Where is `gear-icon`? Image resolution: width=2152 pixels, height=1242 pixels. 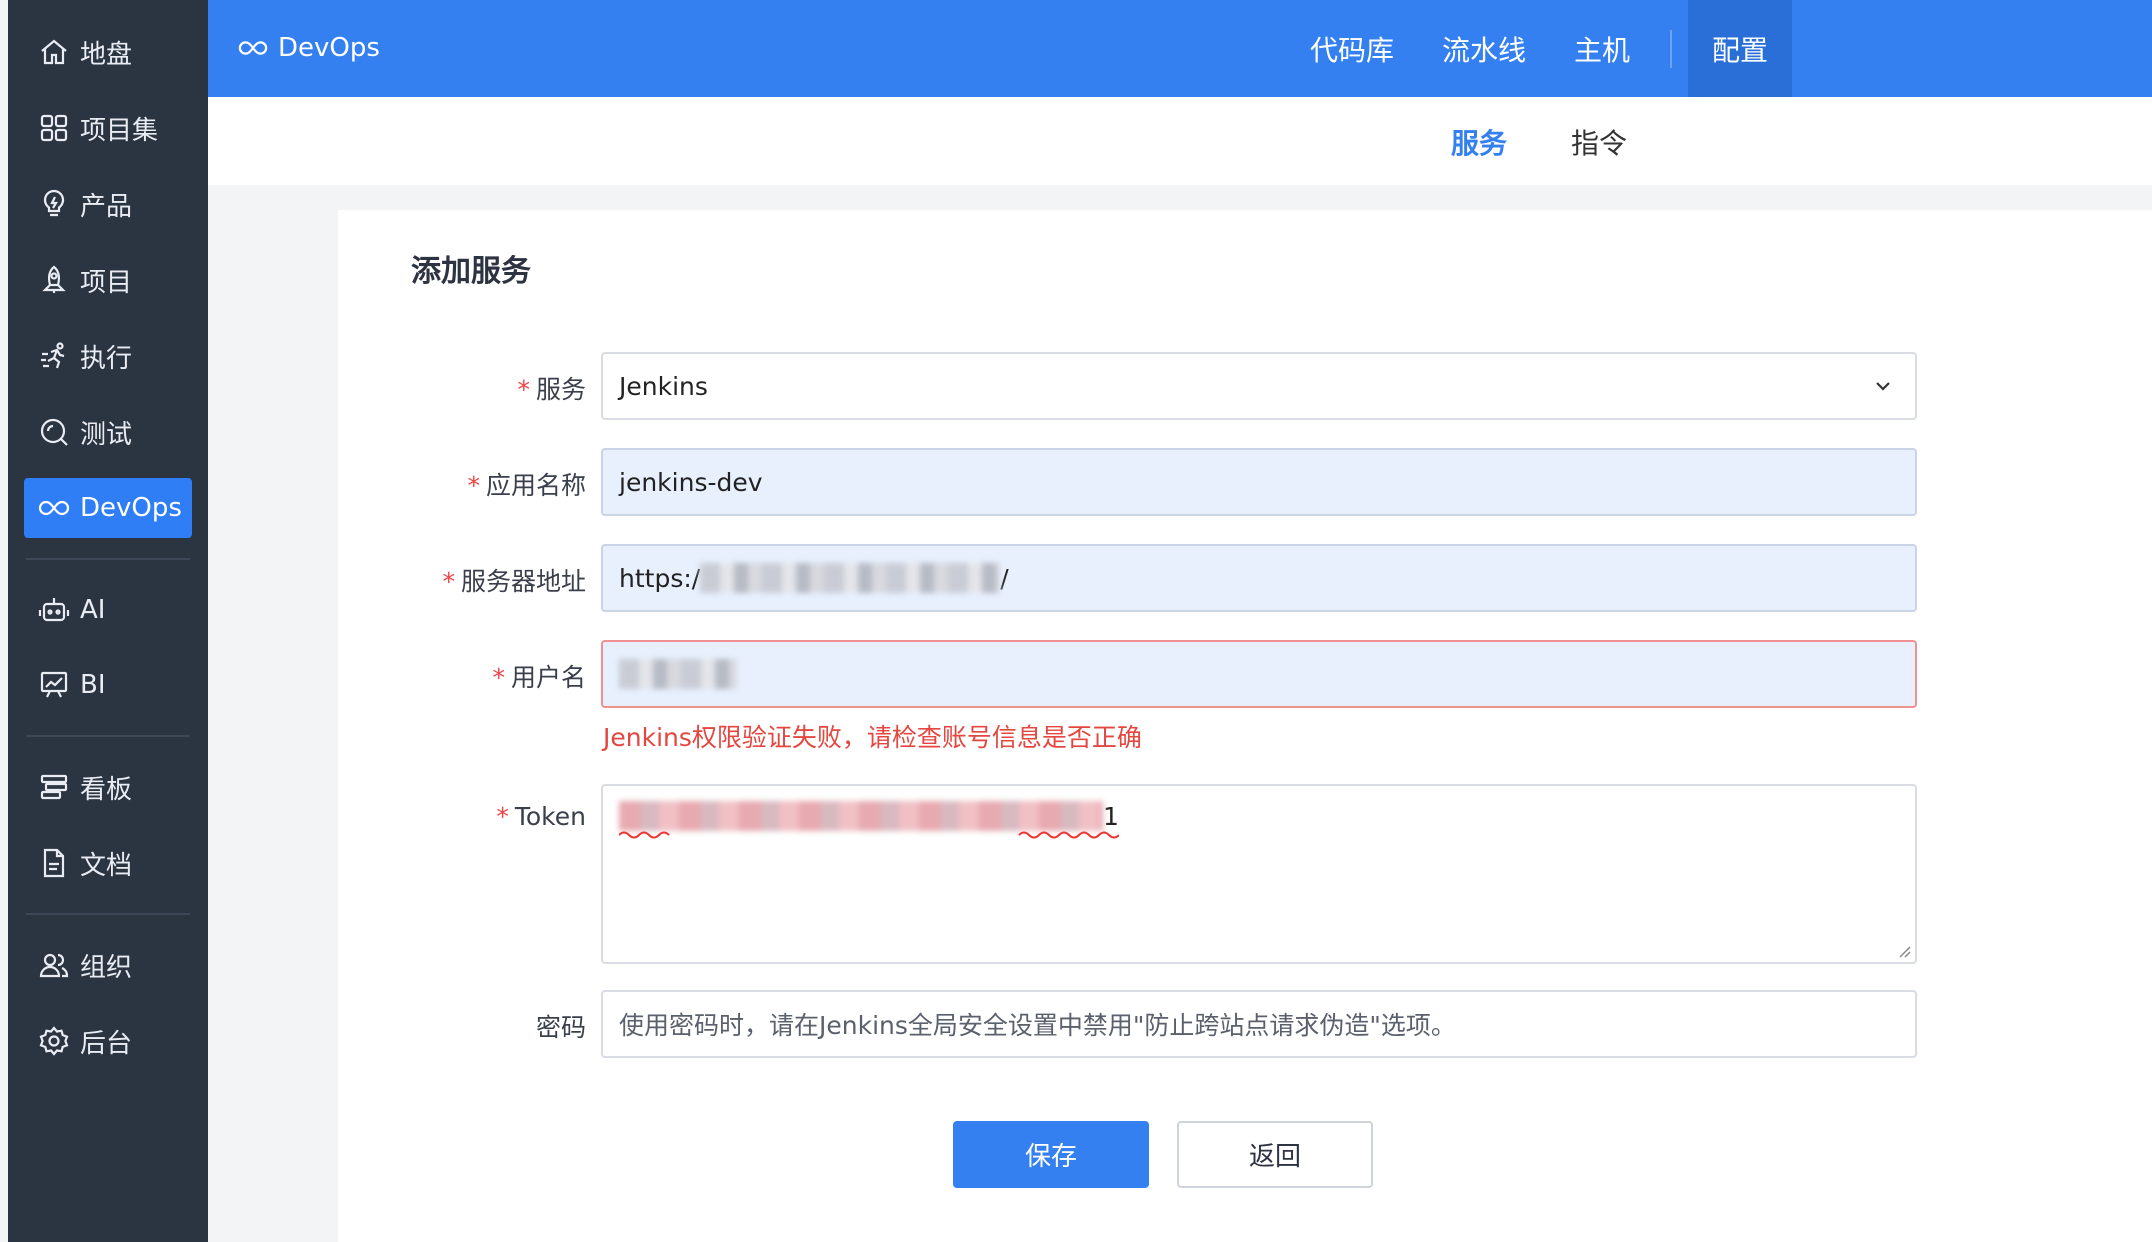
gear-icon is located at coordinates (54, 1041).